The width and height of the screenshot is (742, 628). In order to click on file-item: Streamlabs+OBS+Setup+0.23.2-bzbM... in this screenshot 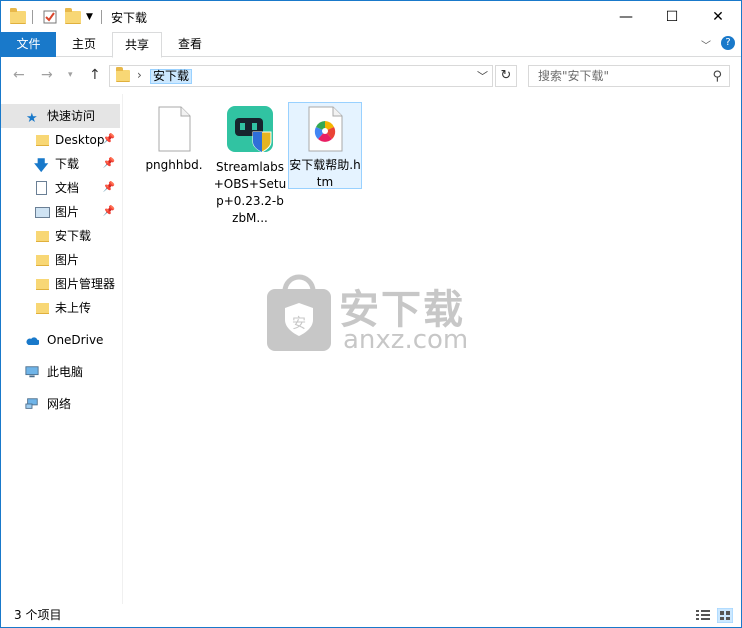, I will do `click(250, 164)`.